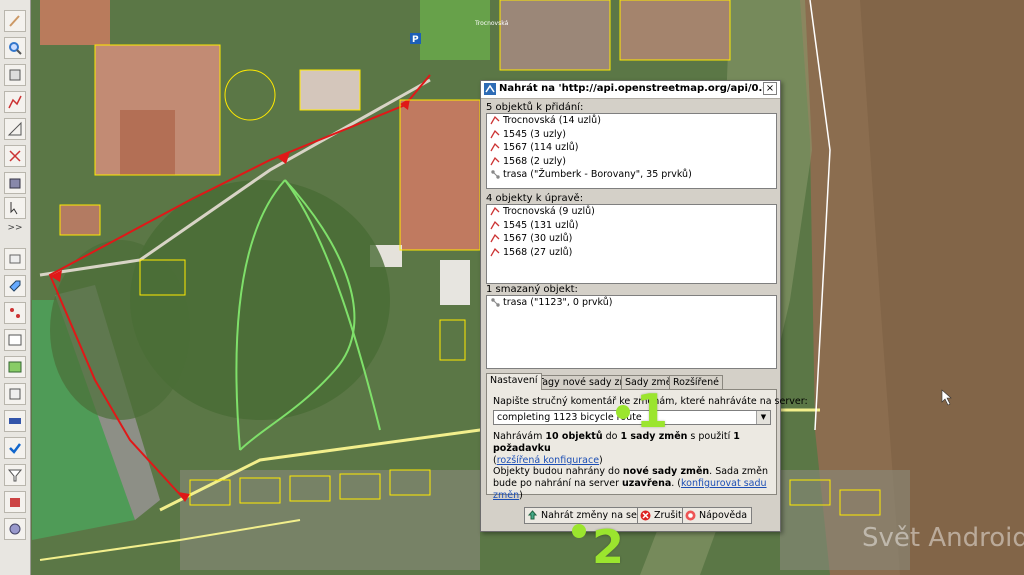 Image resolution: width=1024 pixels, height=575 pixels. What do you see at coordinates (490, 89) in the screenshot?
I see `josm-icon` at bounding box center [490, 89].